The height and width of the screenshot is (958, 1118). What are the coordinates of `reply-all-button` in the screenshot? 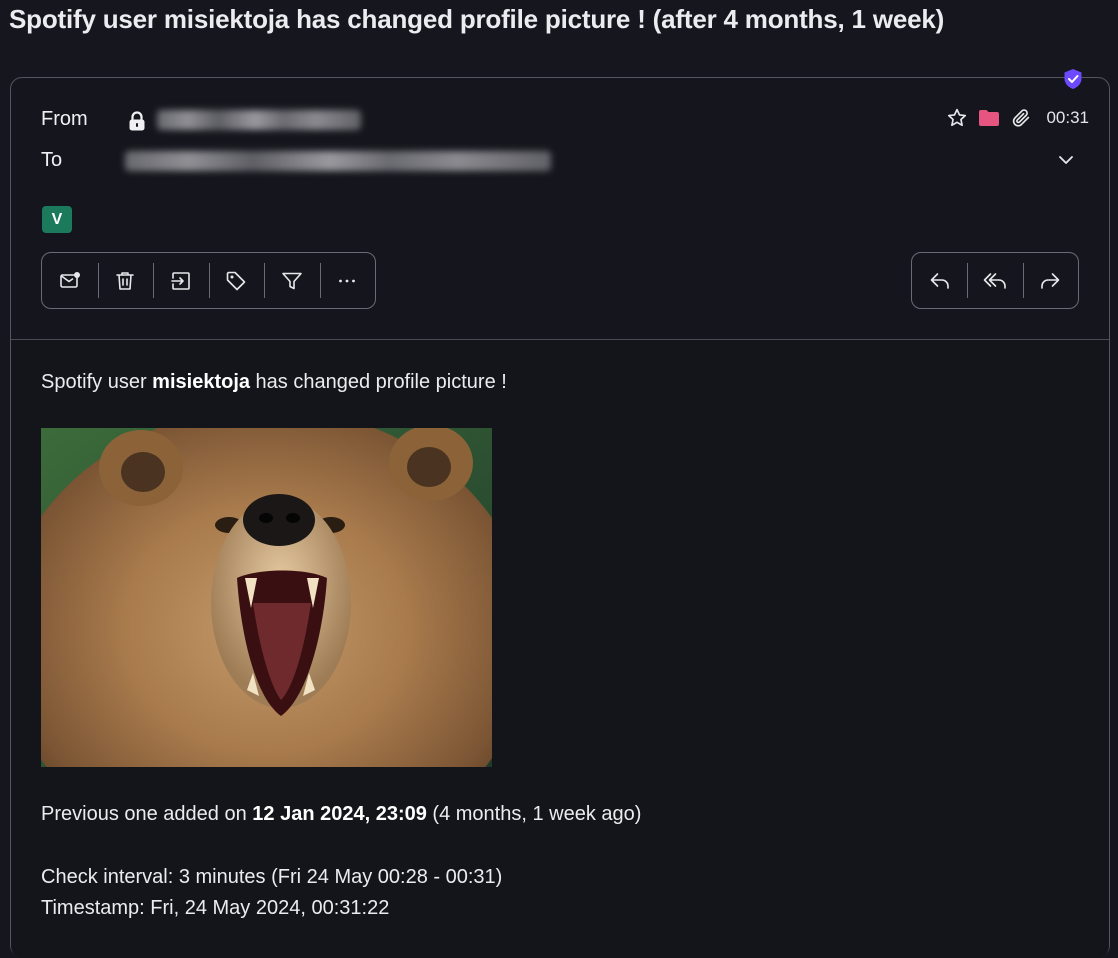 It's located at (994, 280).